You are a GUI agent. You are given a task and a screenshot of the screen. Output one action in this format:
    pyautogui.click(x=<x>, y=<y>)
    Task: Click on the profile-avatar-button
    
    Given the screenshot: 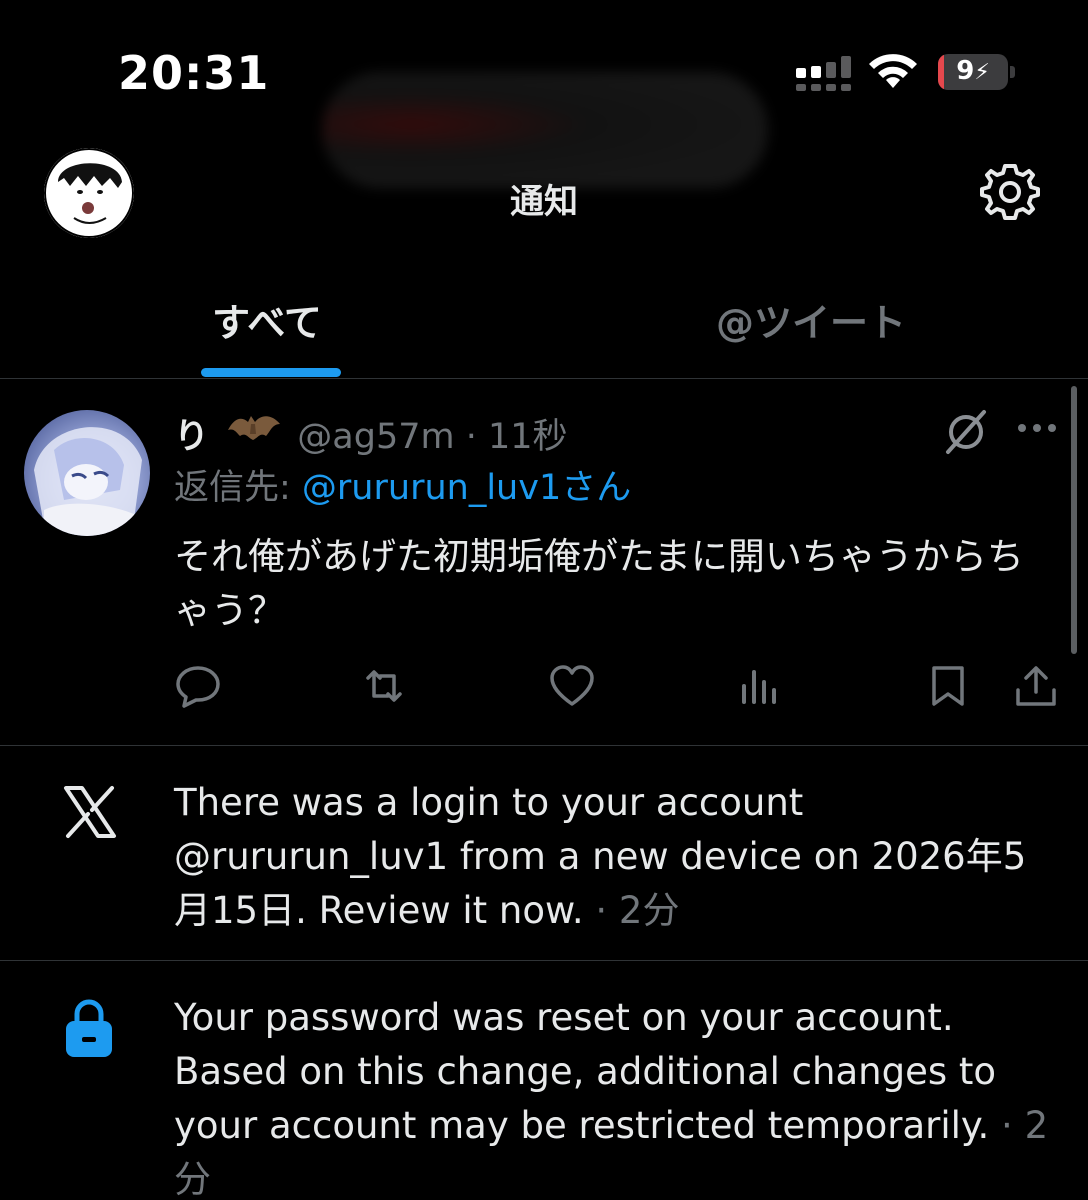 What is the action you would take?
    pyautogui.click(x=89, y=193)
    